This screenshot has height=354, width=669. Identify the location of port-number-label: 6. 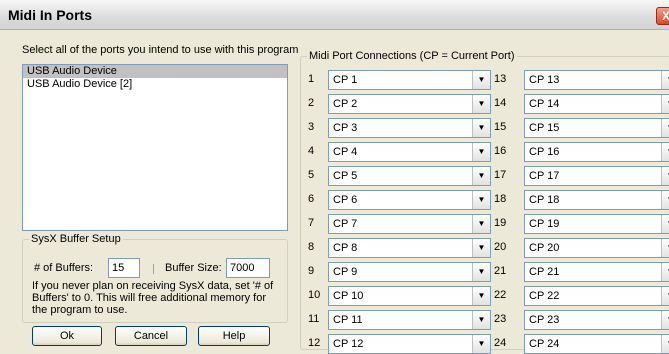
(311, 199).